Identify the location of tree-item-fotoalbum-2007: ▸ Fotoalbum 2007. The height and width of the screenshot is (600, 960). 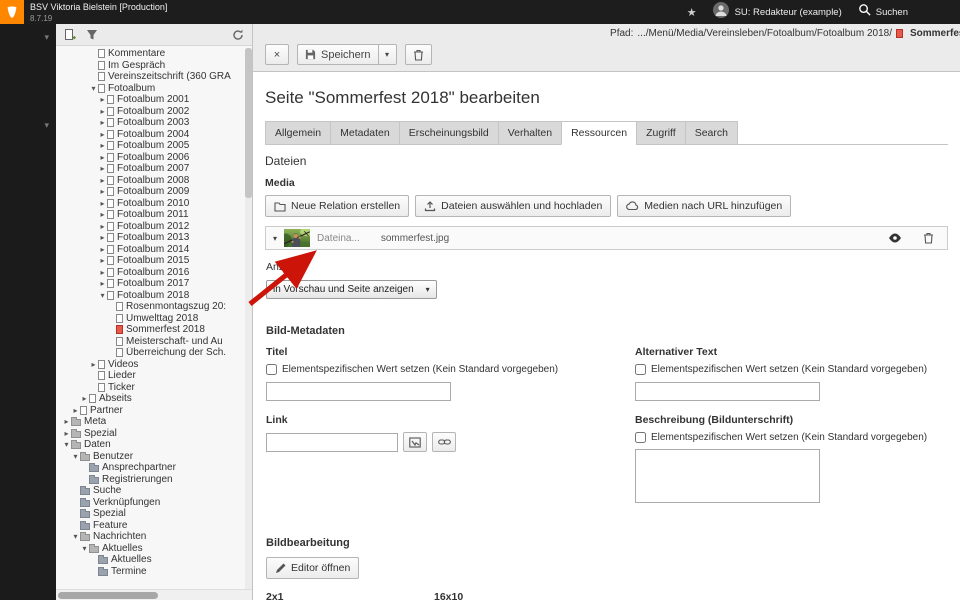
(150, 169).